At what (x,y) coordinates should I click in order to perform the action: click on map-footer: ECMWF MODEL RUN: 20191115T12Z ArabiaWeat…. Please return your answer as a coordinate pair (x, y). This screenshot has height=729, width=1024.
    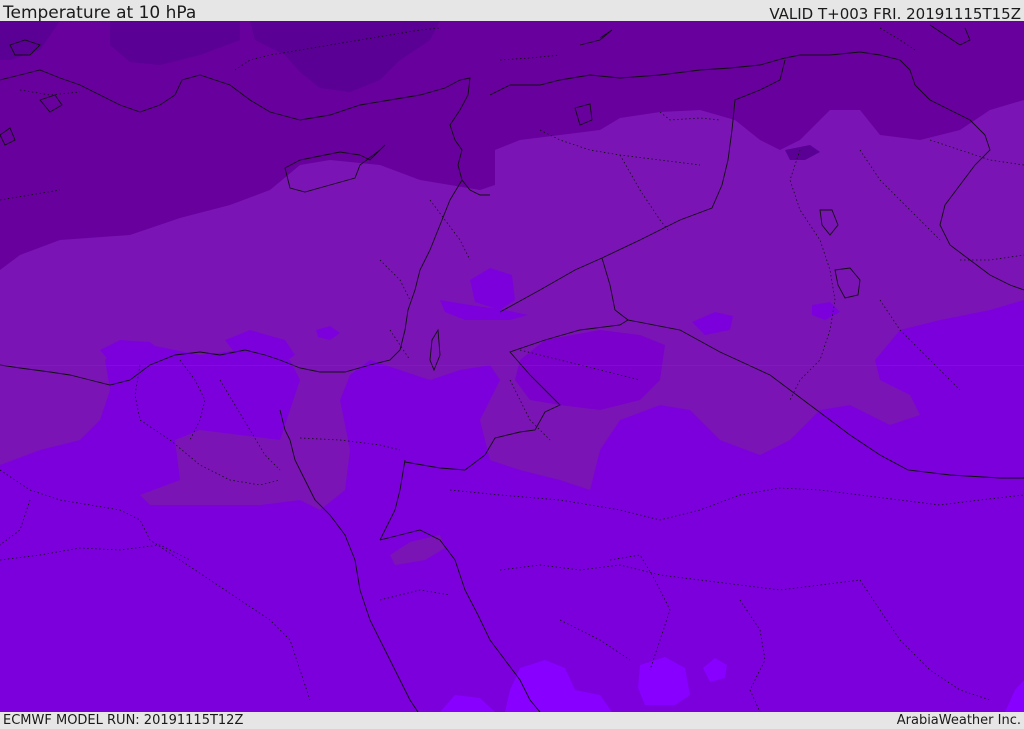
    Looking at the image, I should click on (512, 720).